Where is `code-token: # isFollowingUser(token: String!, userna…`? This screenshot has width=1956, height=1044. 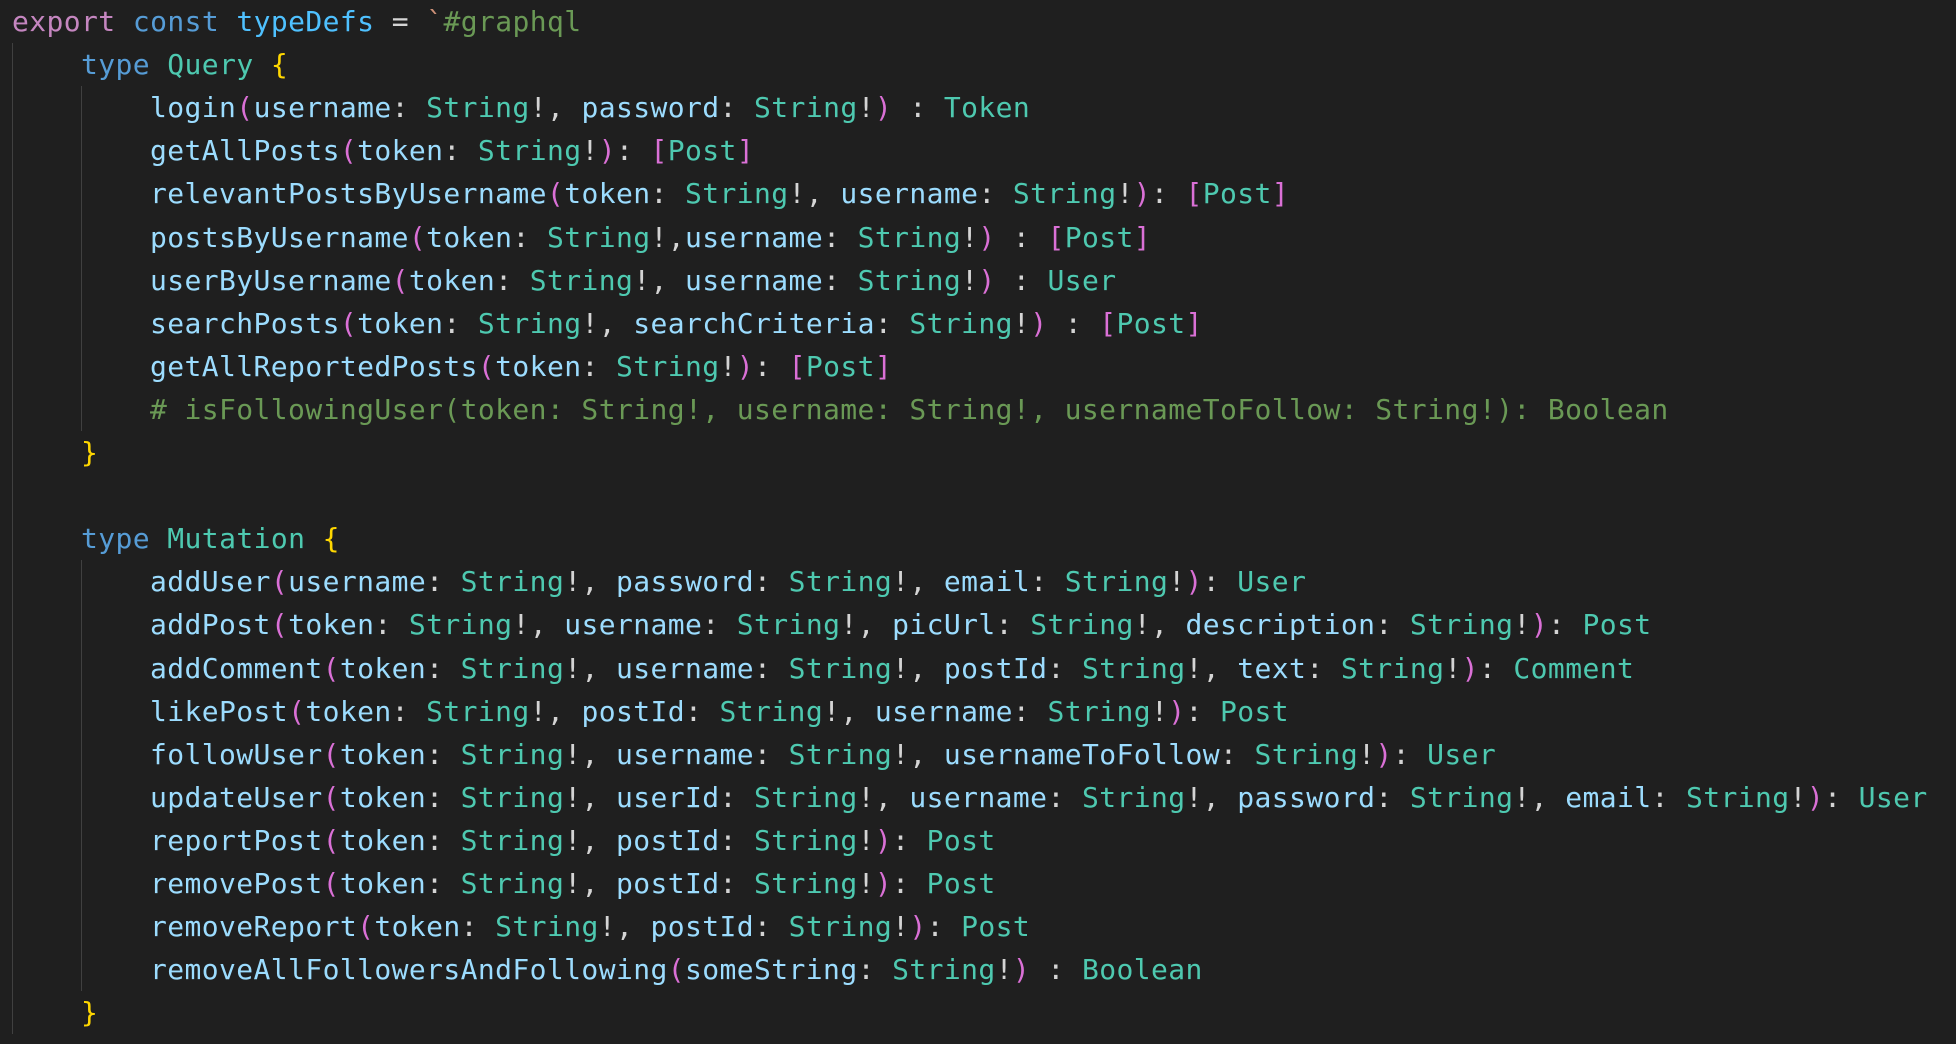 code-token: # isFollowingUser(token: String!, userna… is located at coordinates (909, 409).